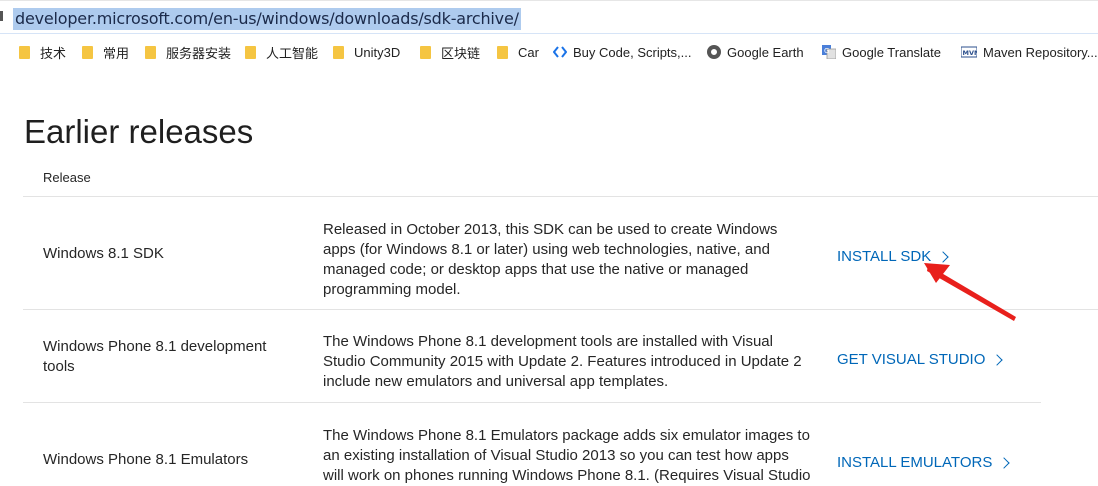  I want to click on install-emulators-link: INSTALL EMULATORS, so click(923, 462).